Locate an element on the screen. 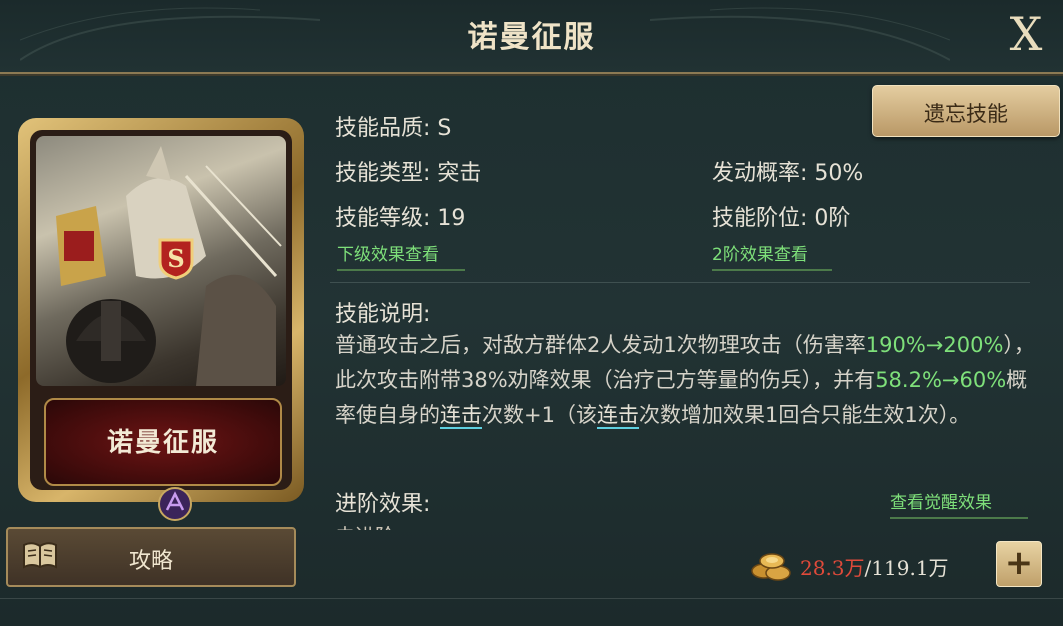  trigger-rate: 发动概率: 50% is located at coordinates (788, 173).